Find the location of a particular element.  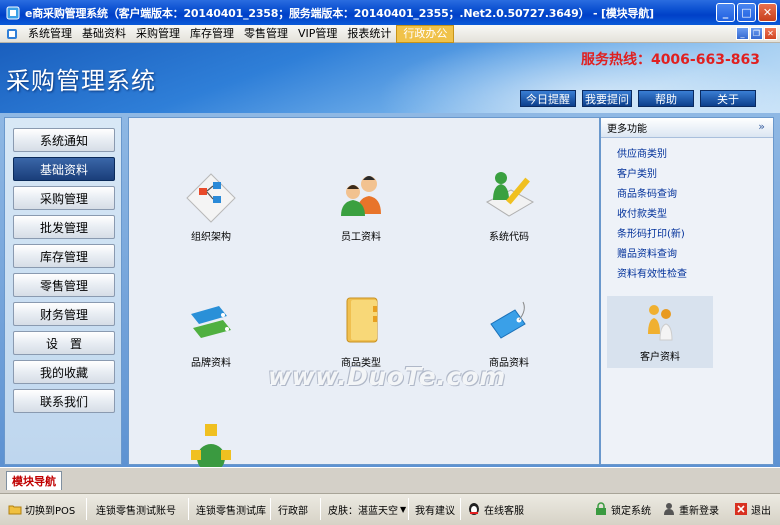

app-icon is located at coordinates (13, 12).